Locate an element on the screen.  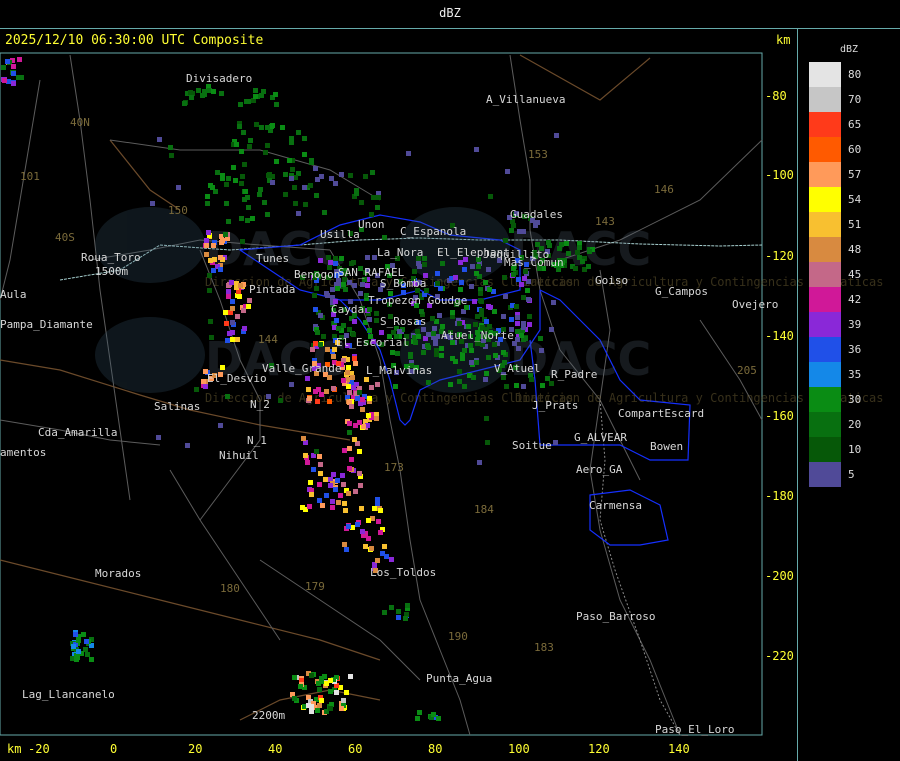
place-label: Mas_Comun is located at coordinates (534, 262).